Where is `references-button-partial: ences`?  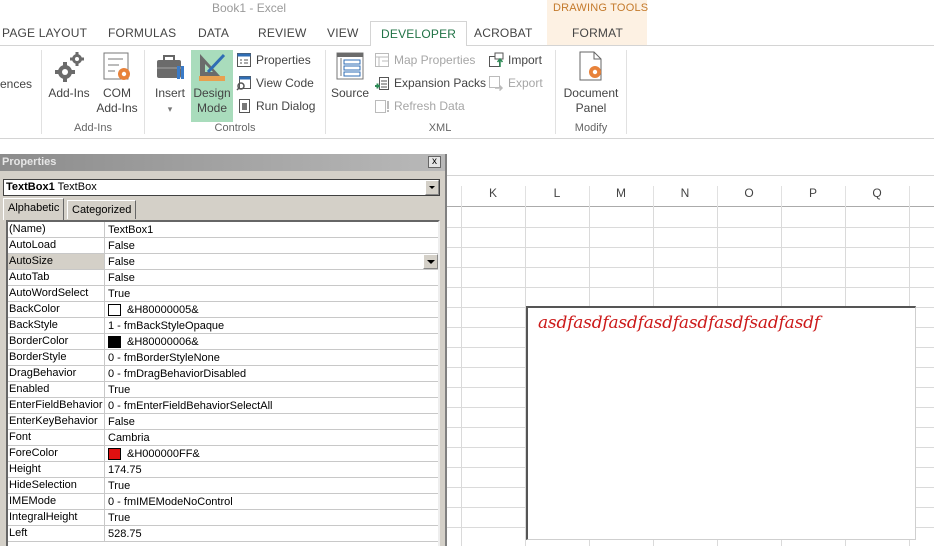
references-button-partial: ences is located at coordinates (16, 84).